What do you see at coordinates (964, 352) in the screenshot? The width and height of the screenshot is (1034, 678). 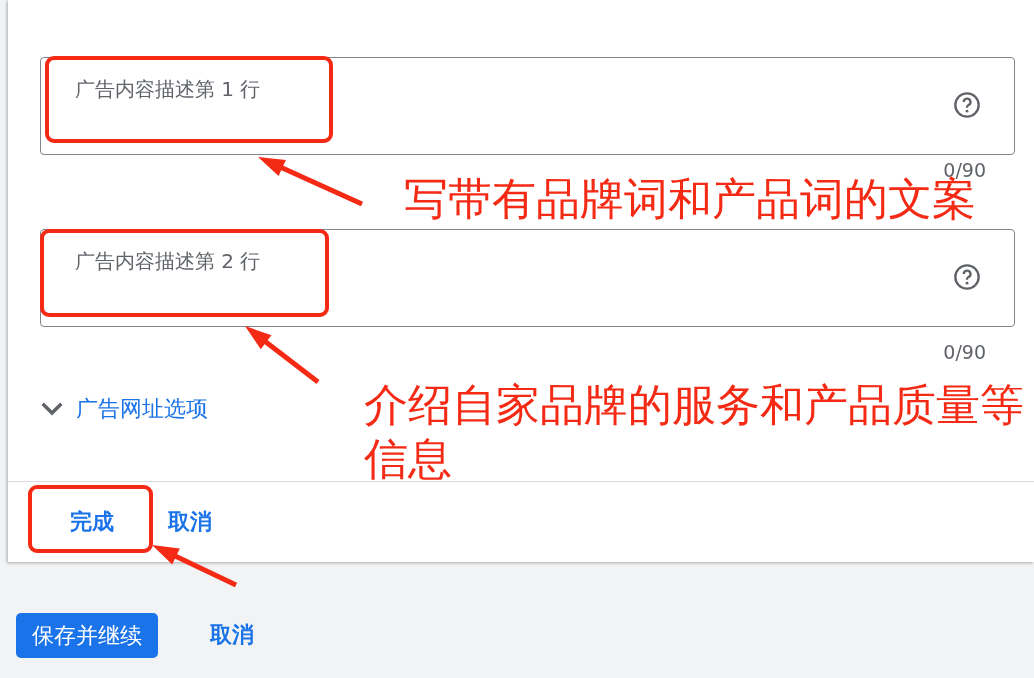 I see `character-counter: 0/90` at bounding box center [964, 352].